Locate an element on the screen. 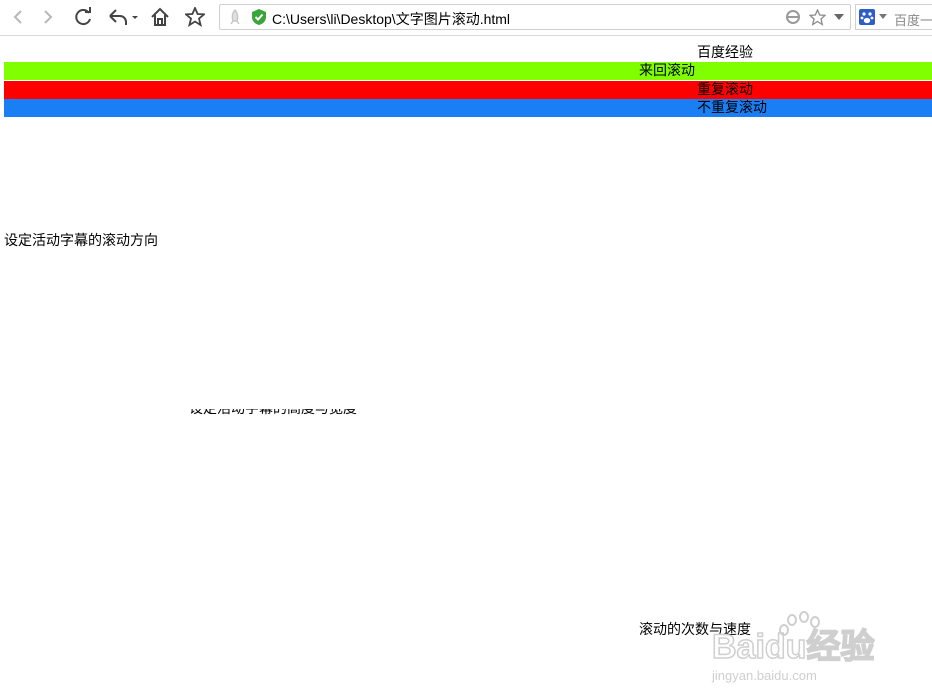 This screenshot has height=690, width=932. back-forth-marquee-text: 来回滚动 is located at coordinates (667, 71).